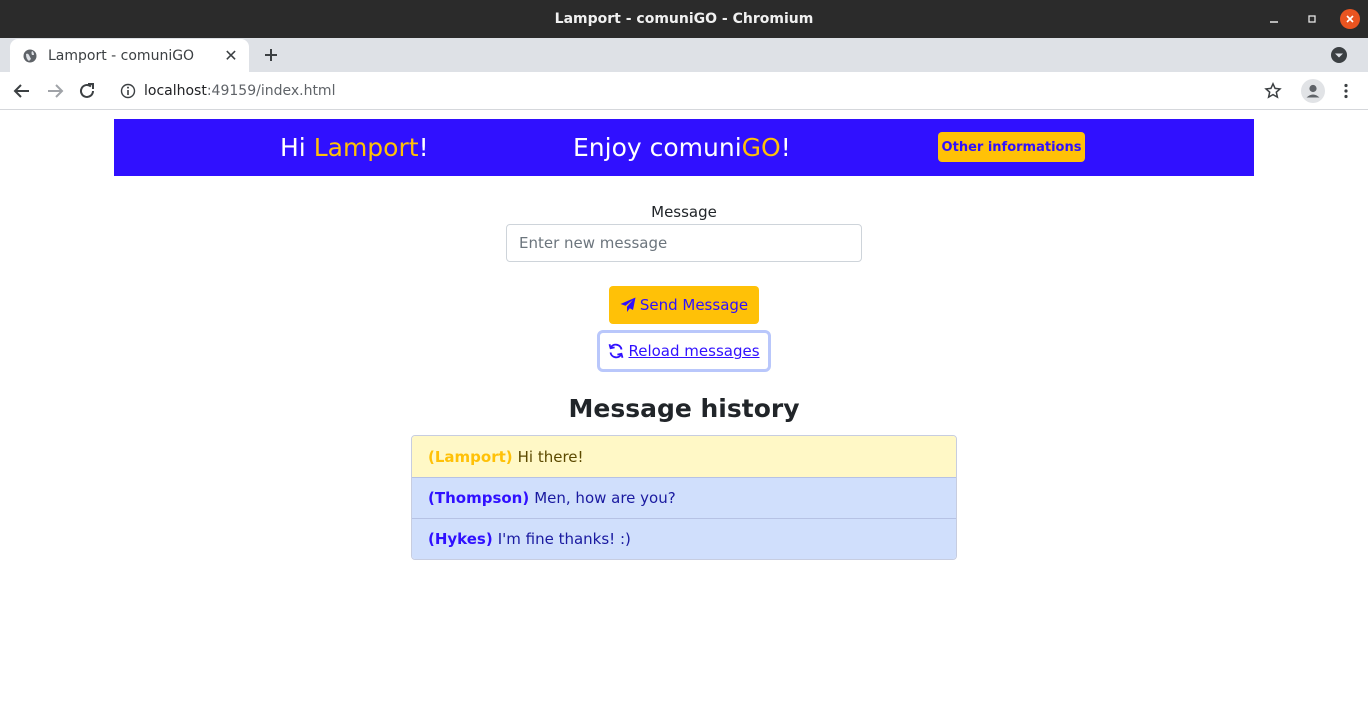 The width and height of the screenshot is (1368, 703). What do you see at coordinates (684, 212) in the screenshot?
I see `message-label: Message` at bounding box center [684, 212].